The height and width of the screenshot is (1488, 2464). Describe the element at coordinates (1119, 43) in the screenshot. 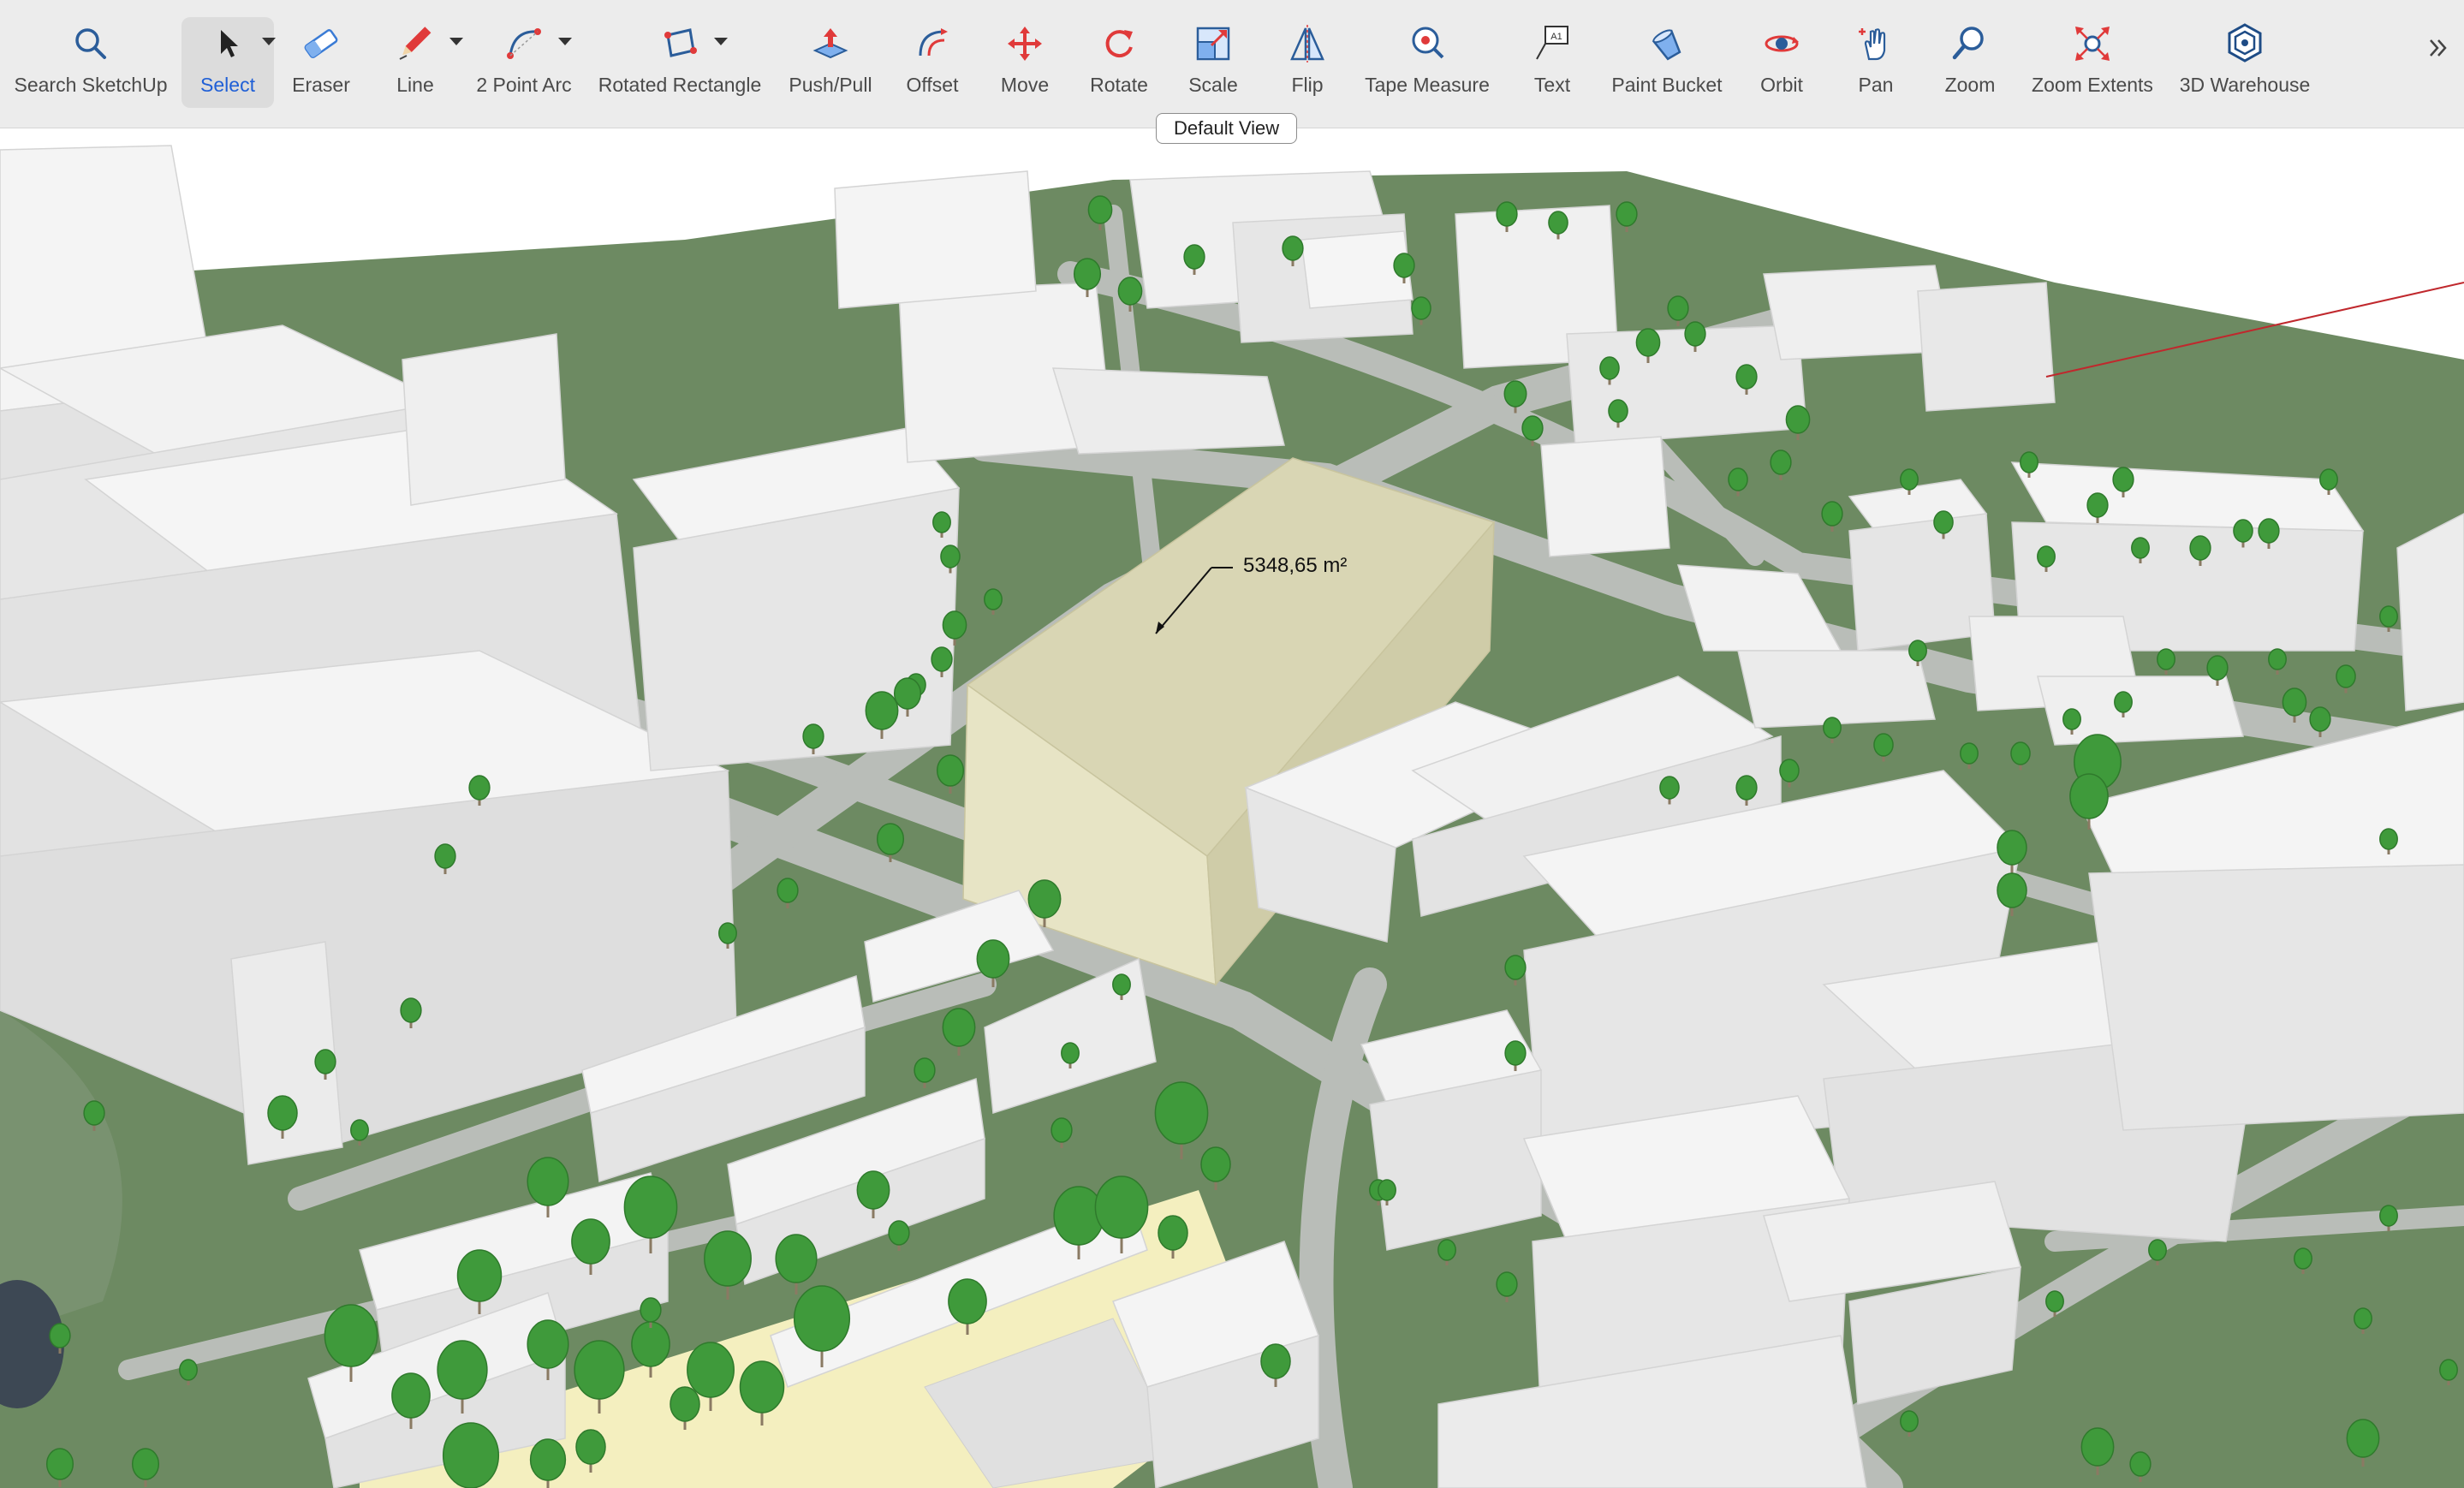

I see `rotate-icon` at that location.